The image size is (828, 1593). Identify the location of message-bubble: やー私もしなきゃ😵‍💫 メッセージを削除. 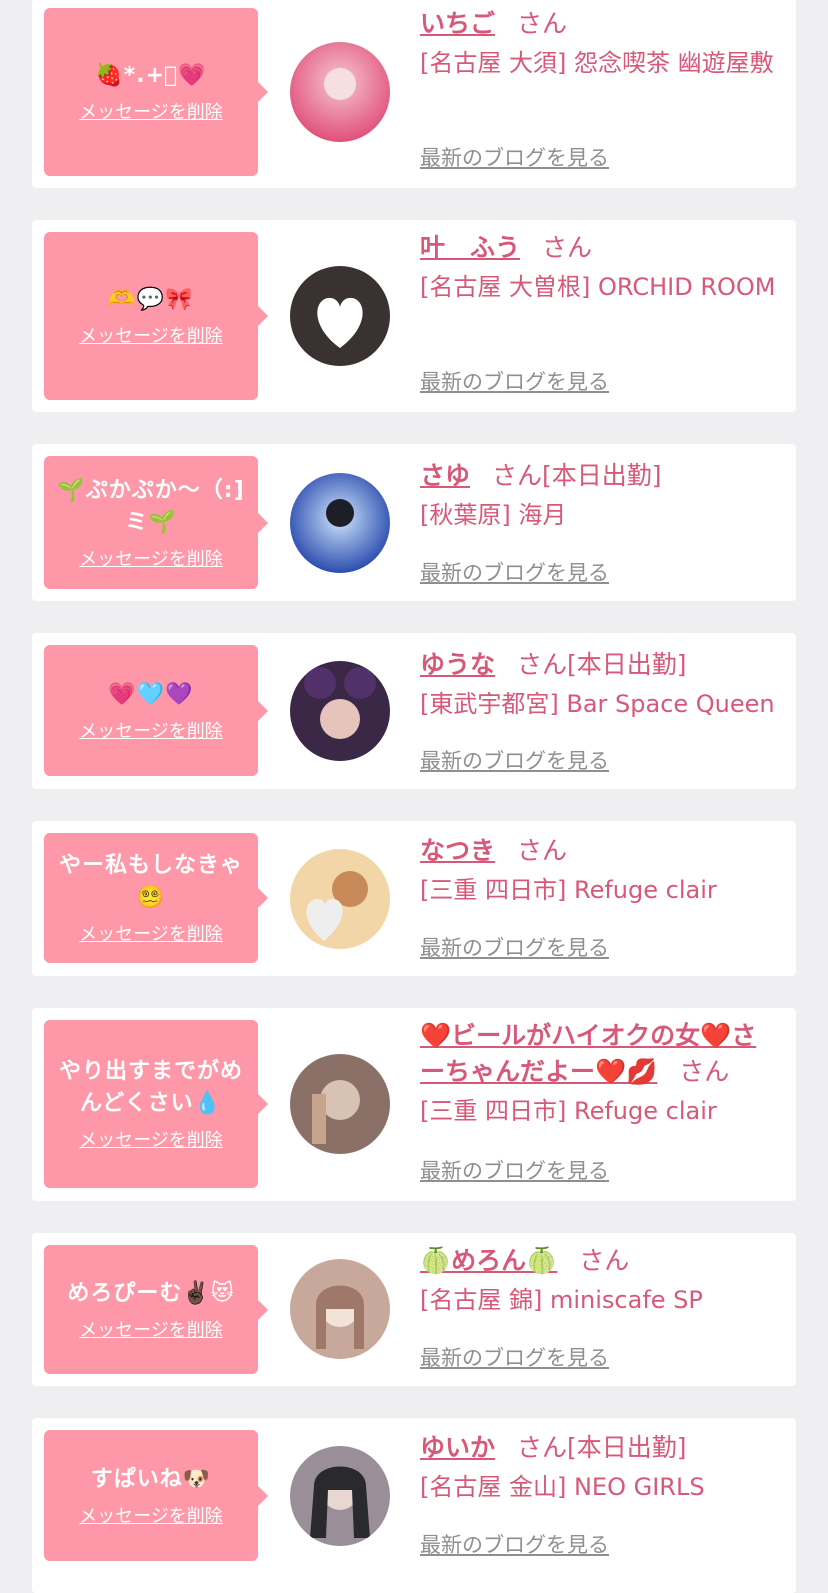
(156, 898).